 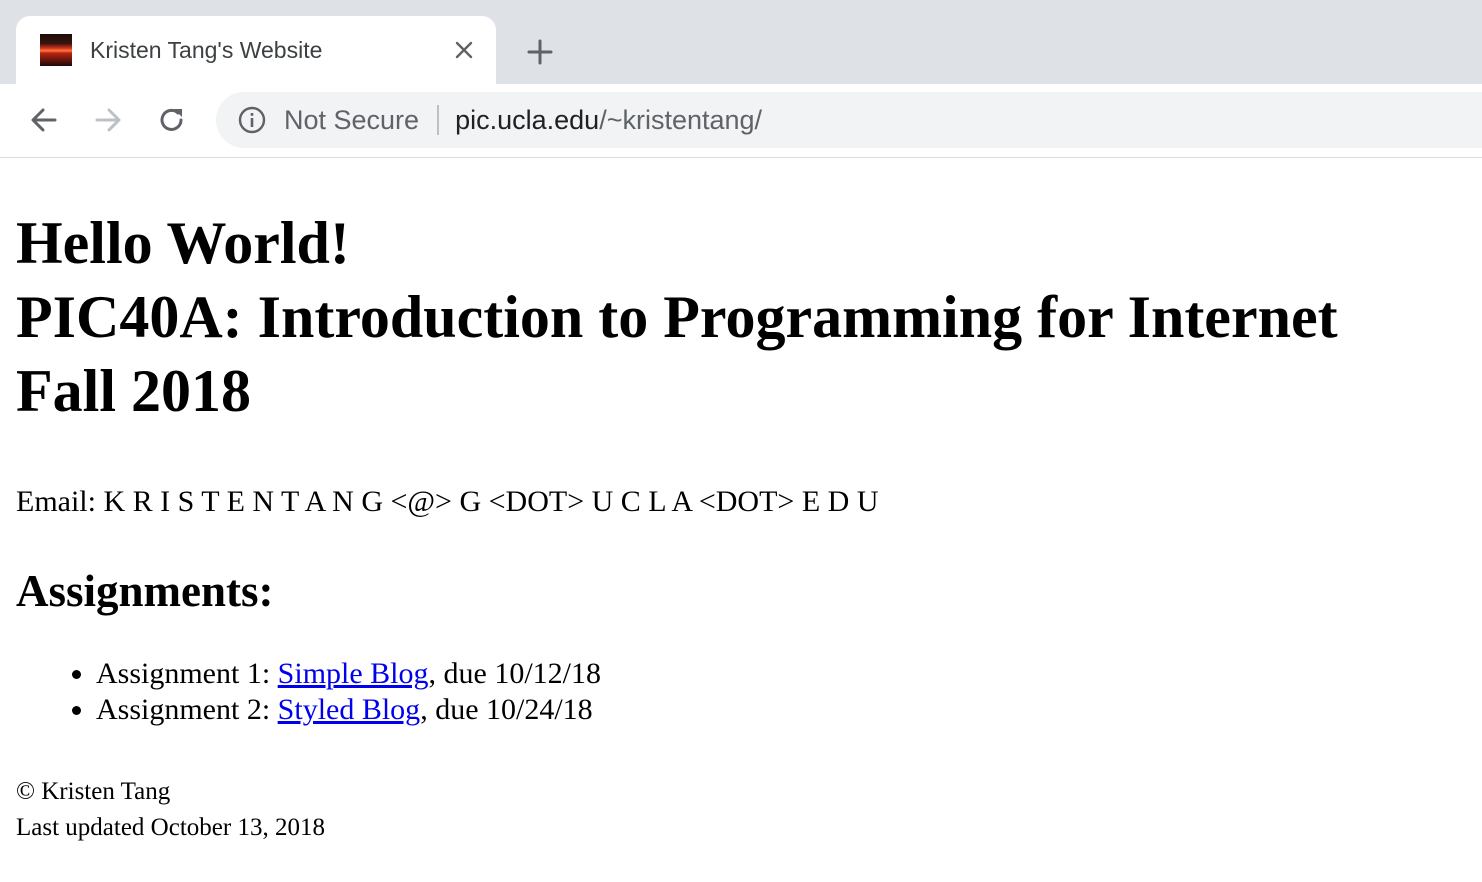 What do you see at coordinates (133, 391) in the screenshot?
I see `heading-line-3: Fall 2018` at bounding box center [133, 391].